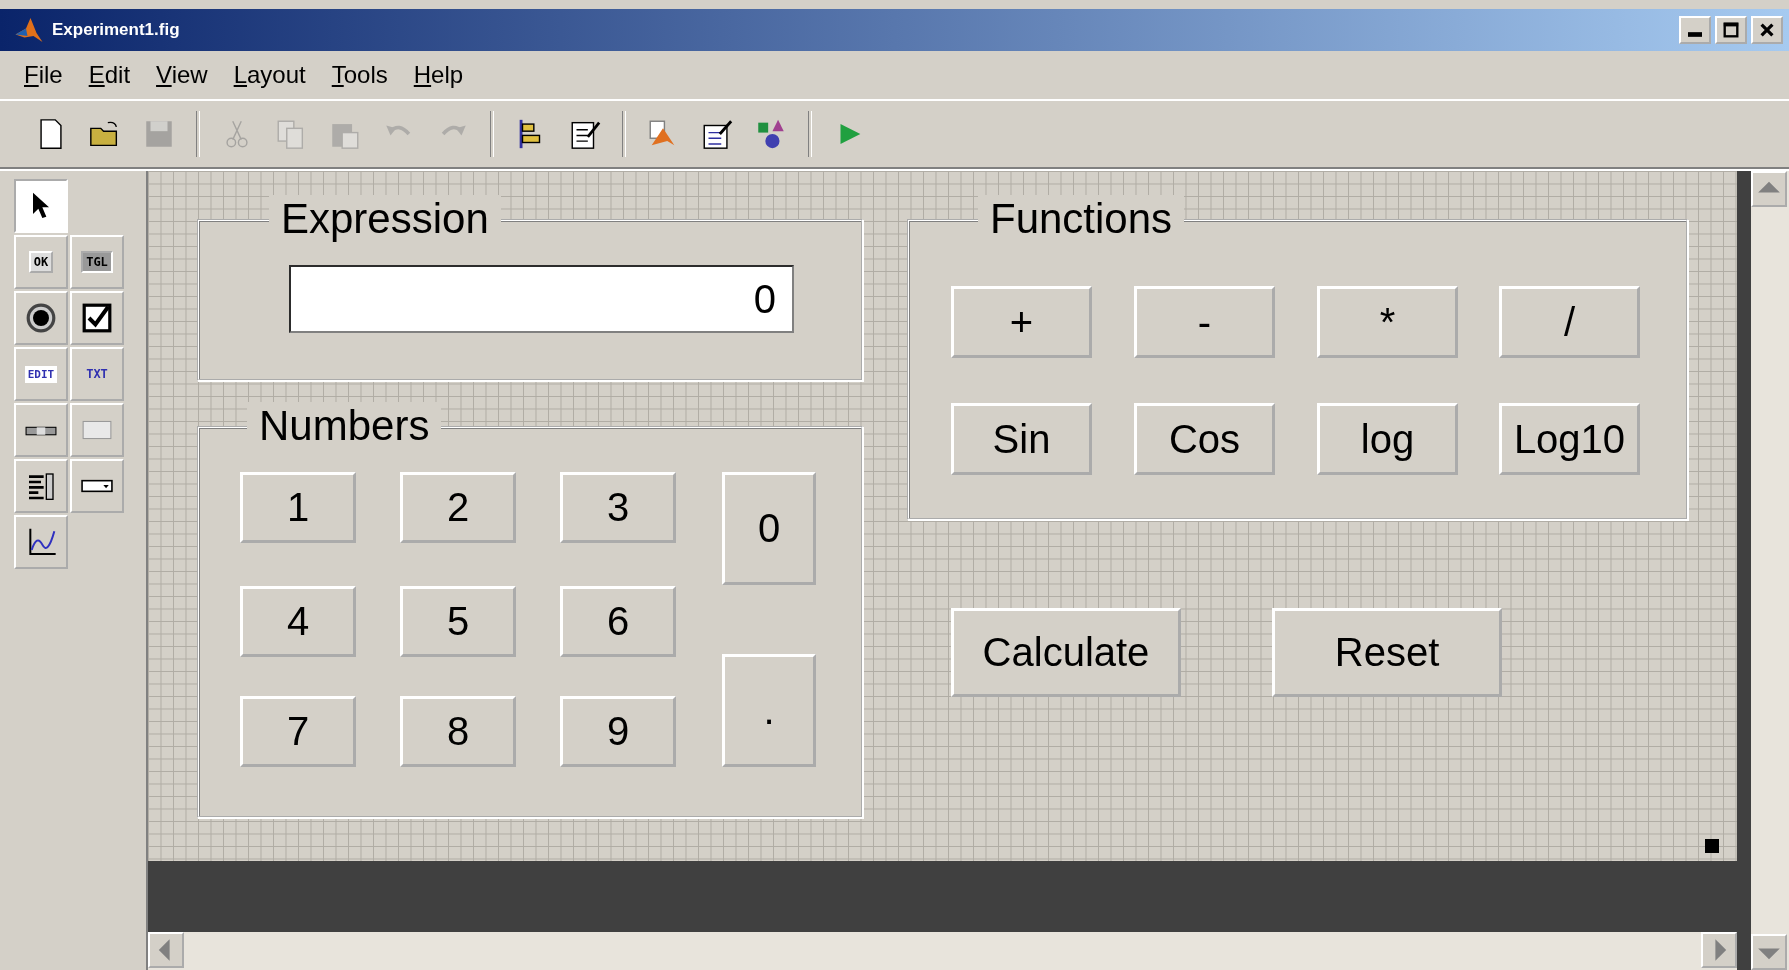 The height and width of the screenshot is (970, 1789). What do you see at coordinates (1769, 189) in the screenshot?
I see `scroll-up-icon` at bounding box center [1769, 189].